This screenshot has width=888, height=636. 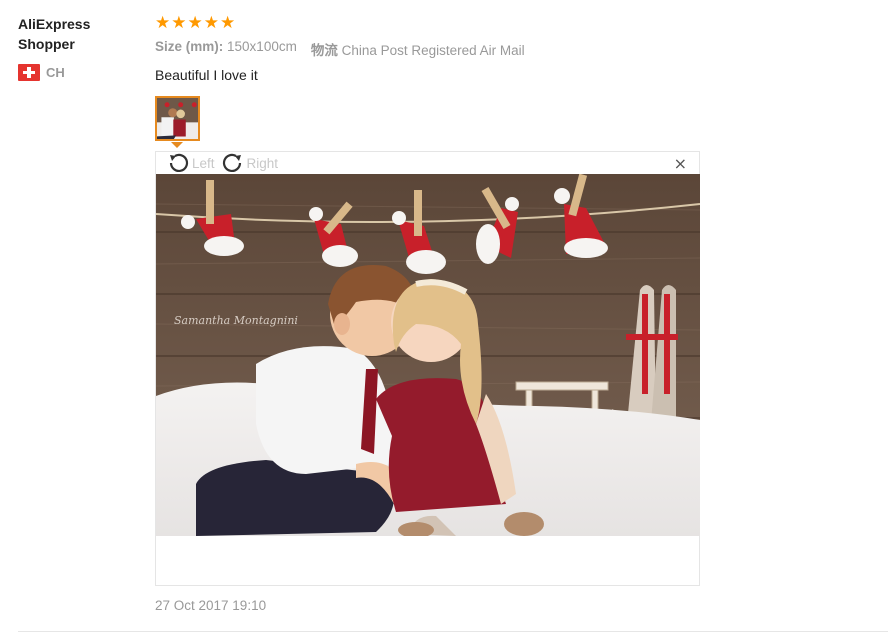 What do you see at coordinates (433, 50) in the screenshot?
I see `shipping-value: China Post Registered Air Mail` at bounding box center [433, 50].